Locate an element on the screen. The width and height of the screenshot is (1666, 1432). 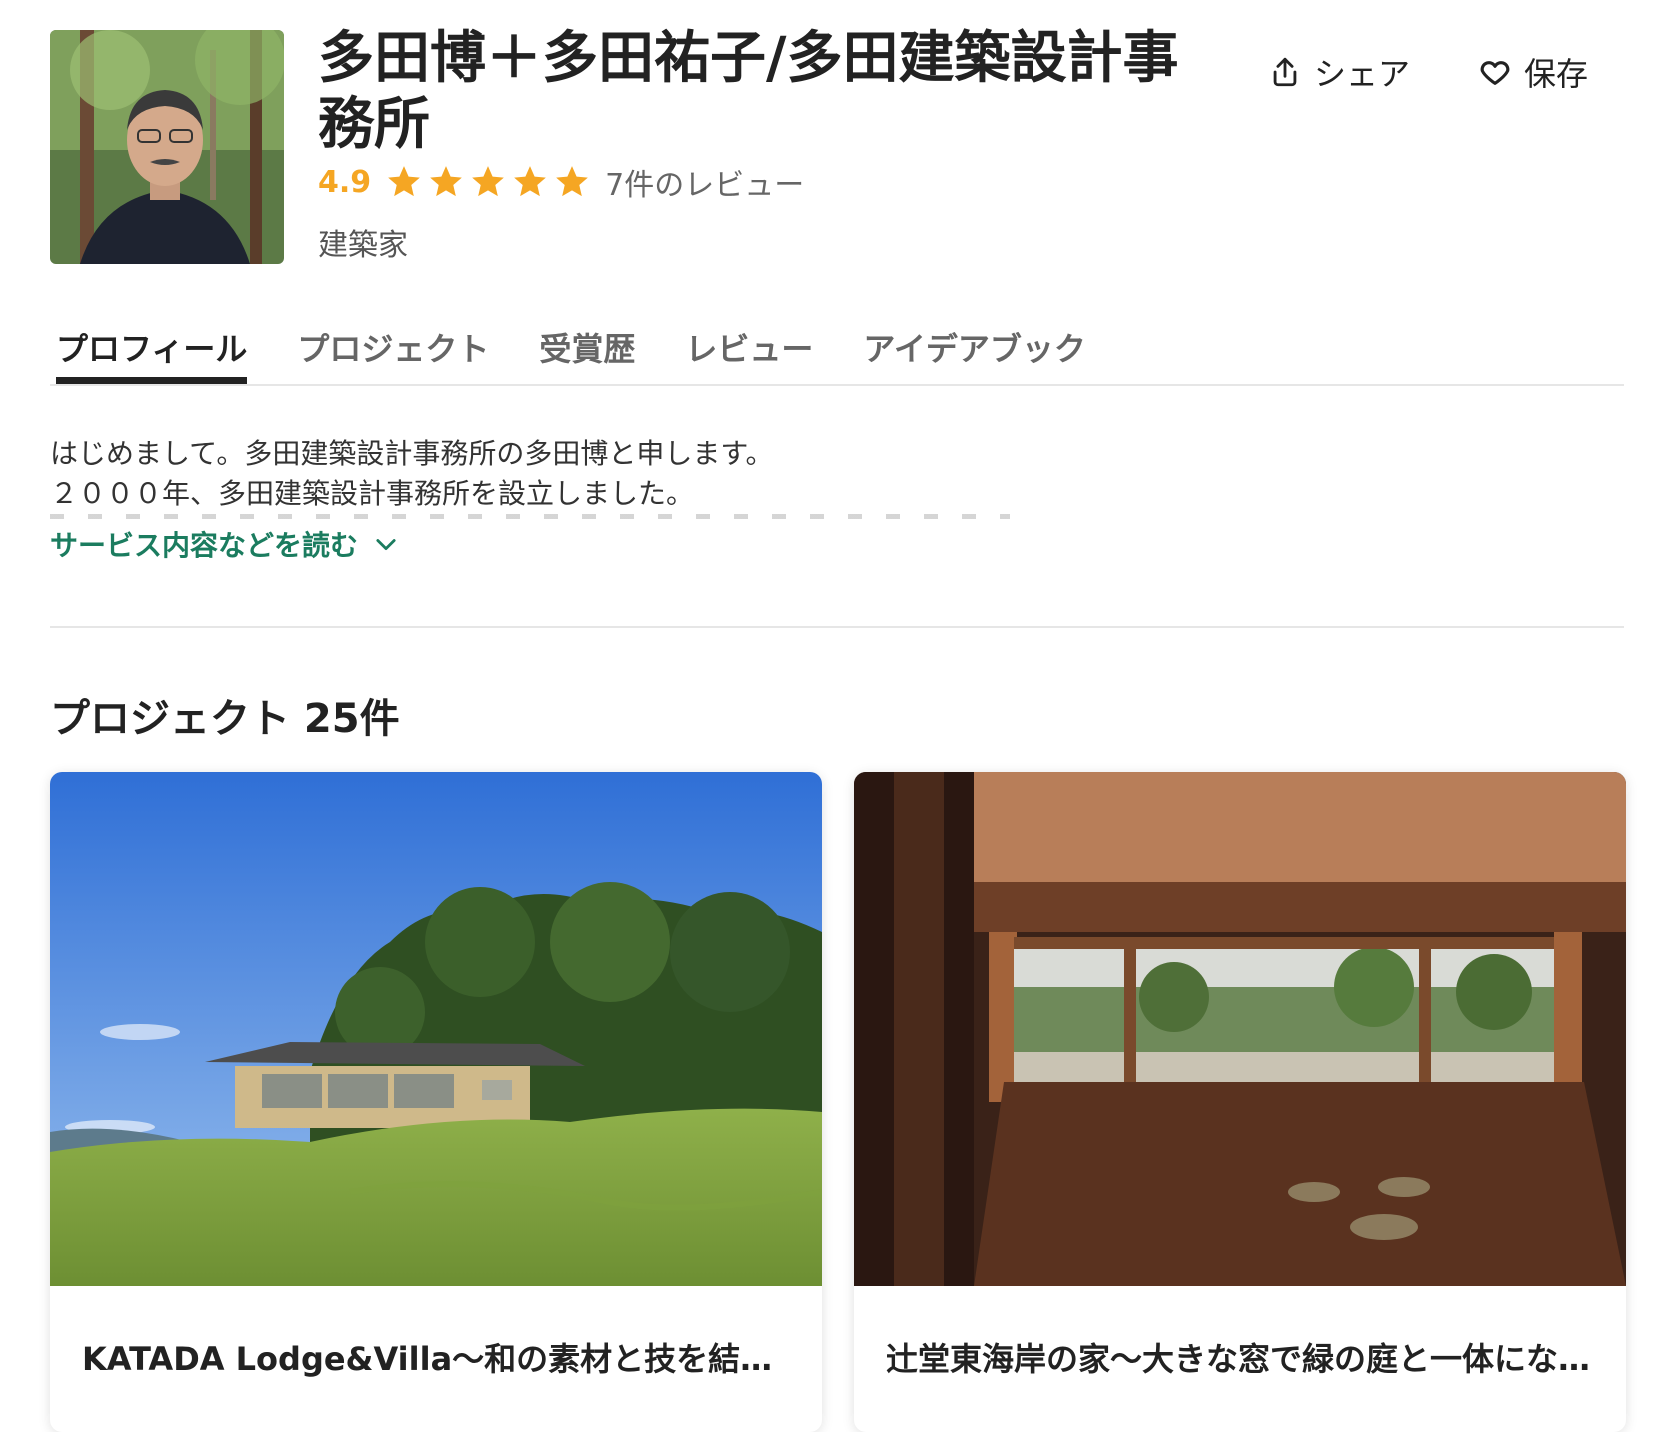
tab-profile: プロフィール is located at coordinates (152, 351).